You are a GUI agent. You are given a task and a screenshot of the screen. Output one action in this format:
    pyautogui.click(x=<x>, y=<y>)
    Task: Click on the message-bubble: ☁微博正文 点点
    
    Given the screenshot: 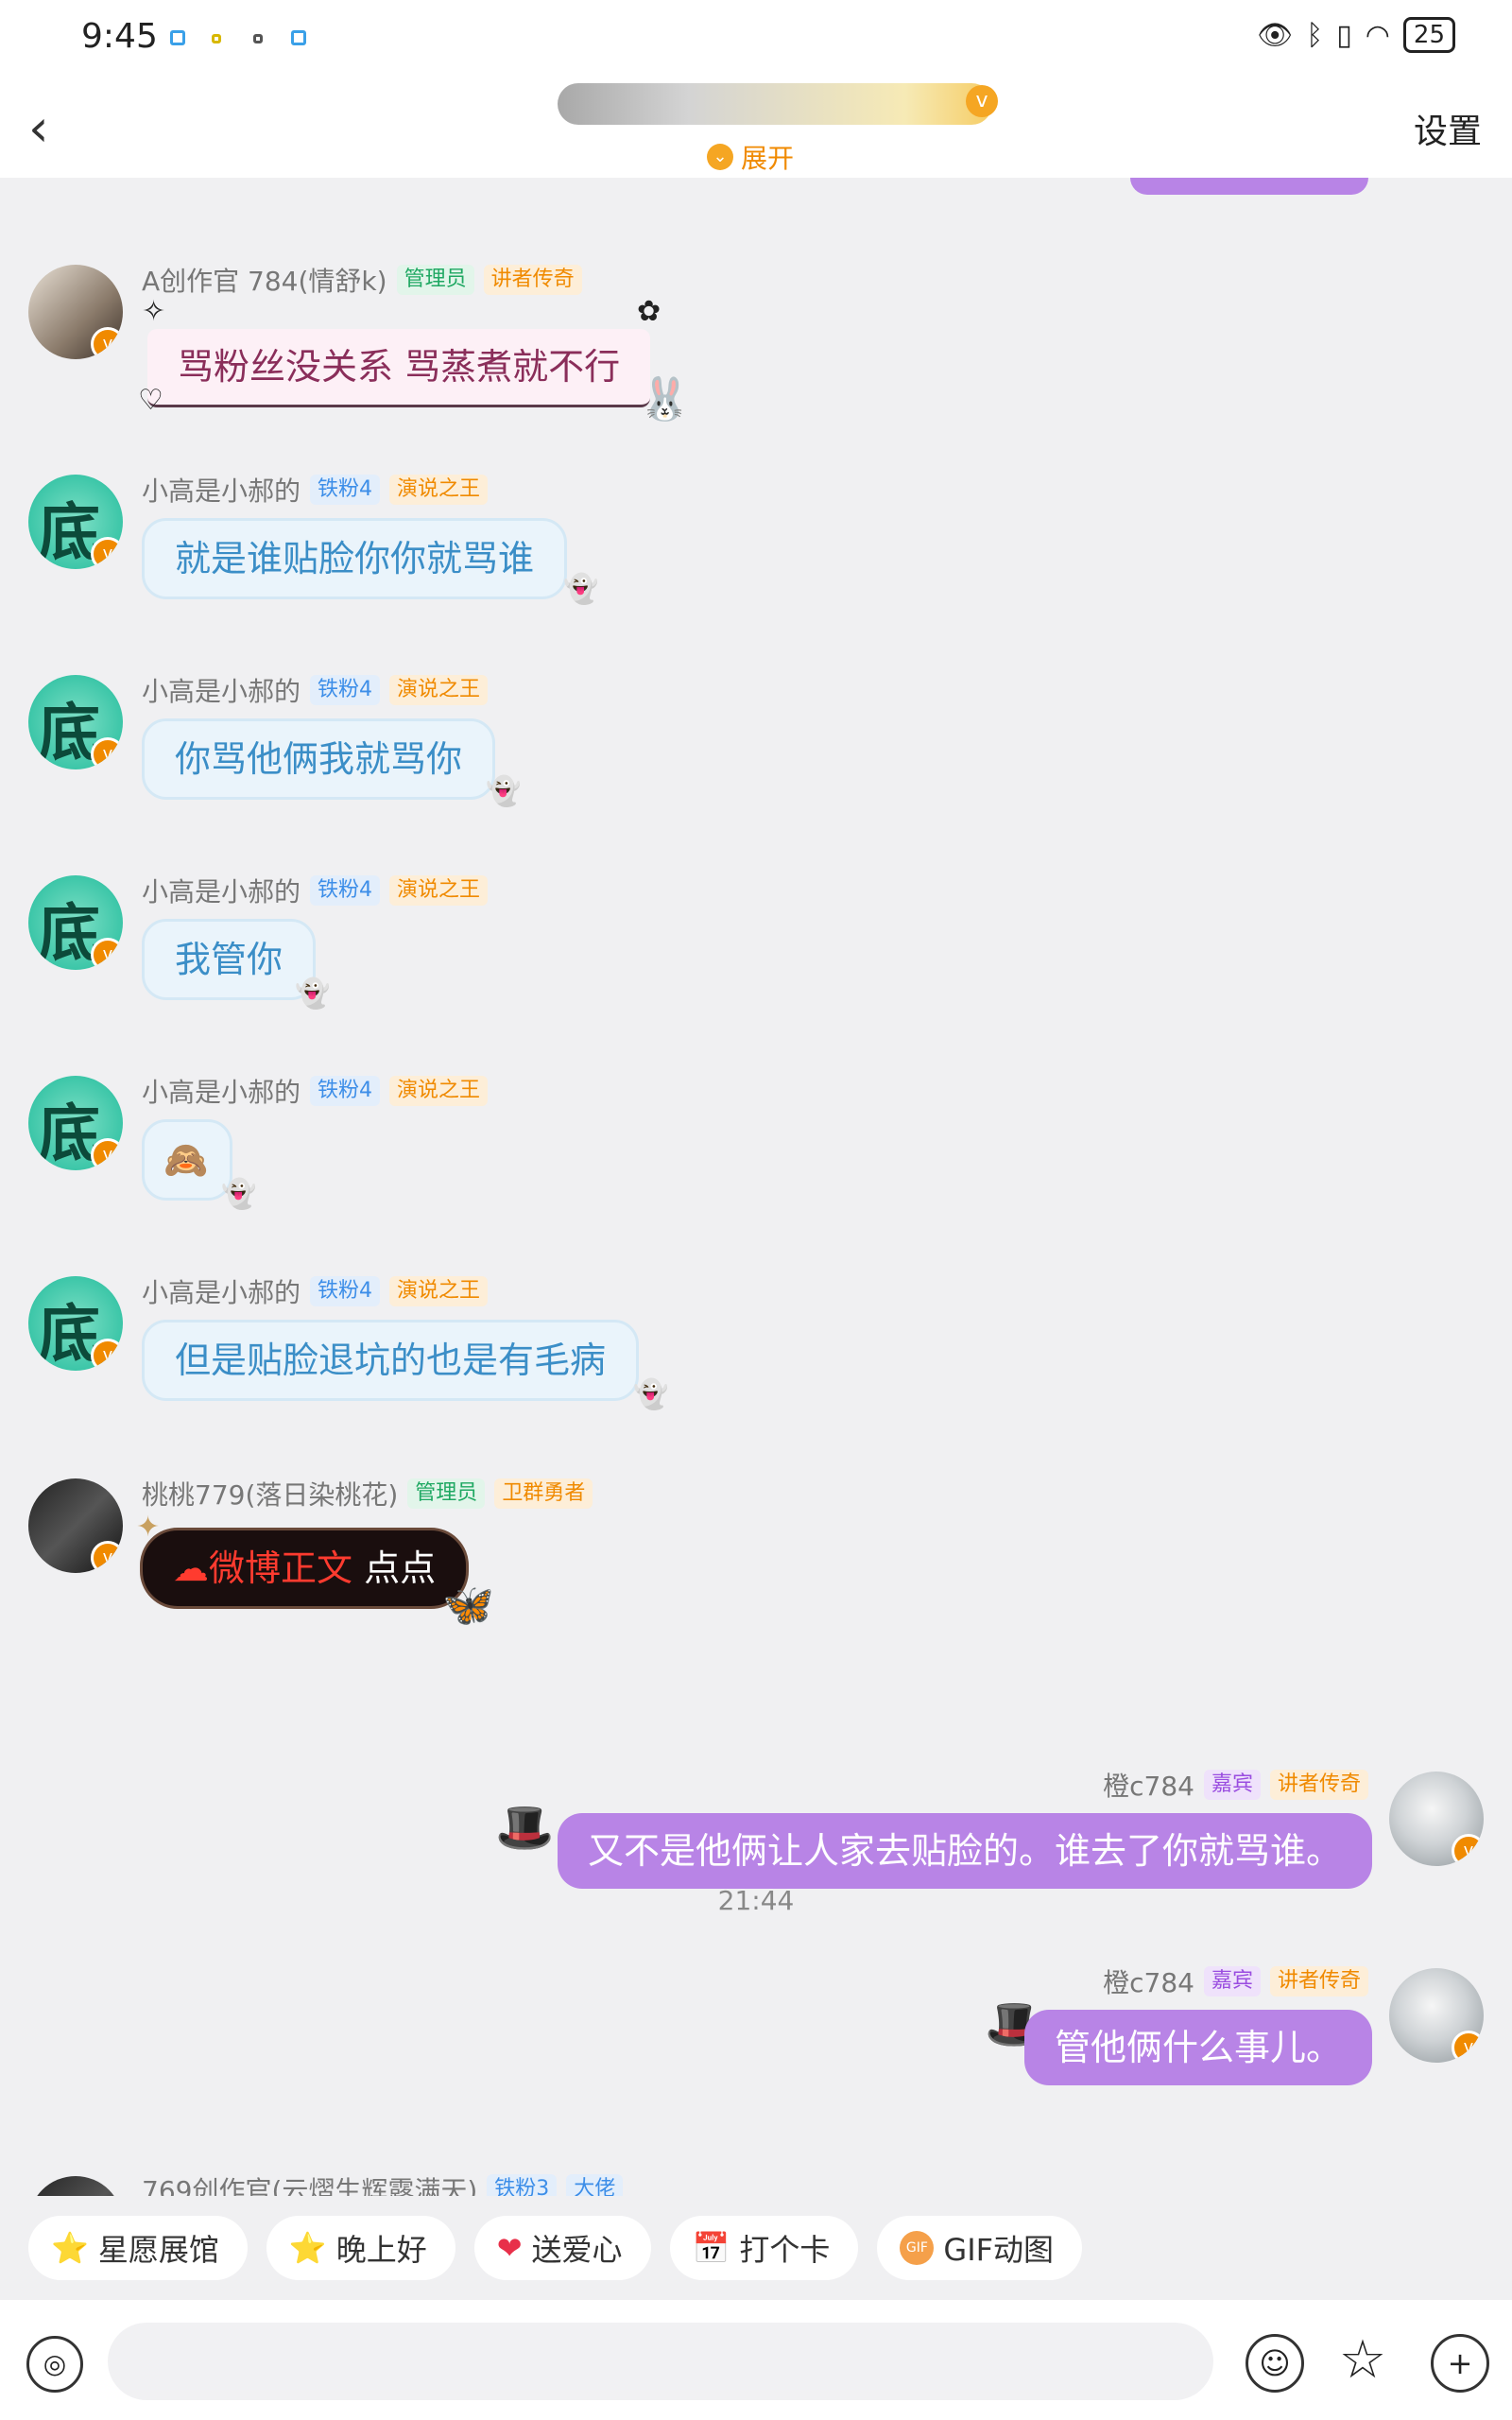 What is the action you would take?
    pyautogui.click(x=305, y=1568)
    